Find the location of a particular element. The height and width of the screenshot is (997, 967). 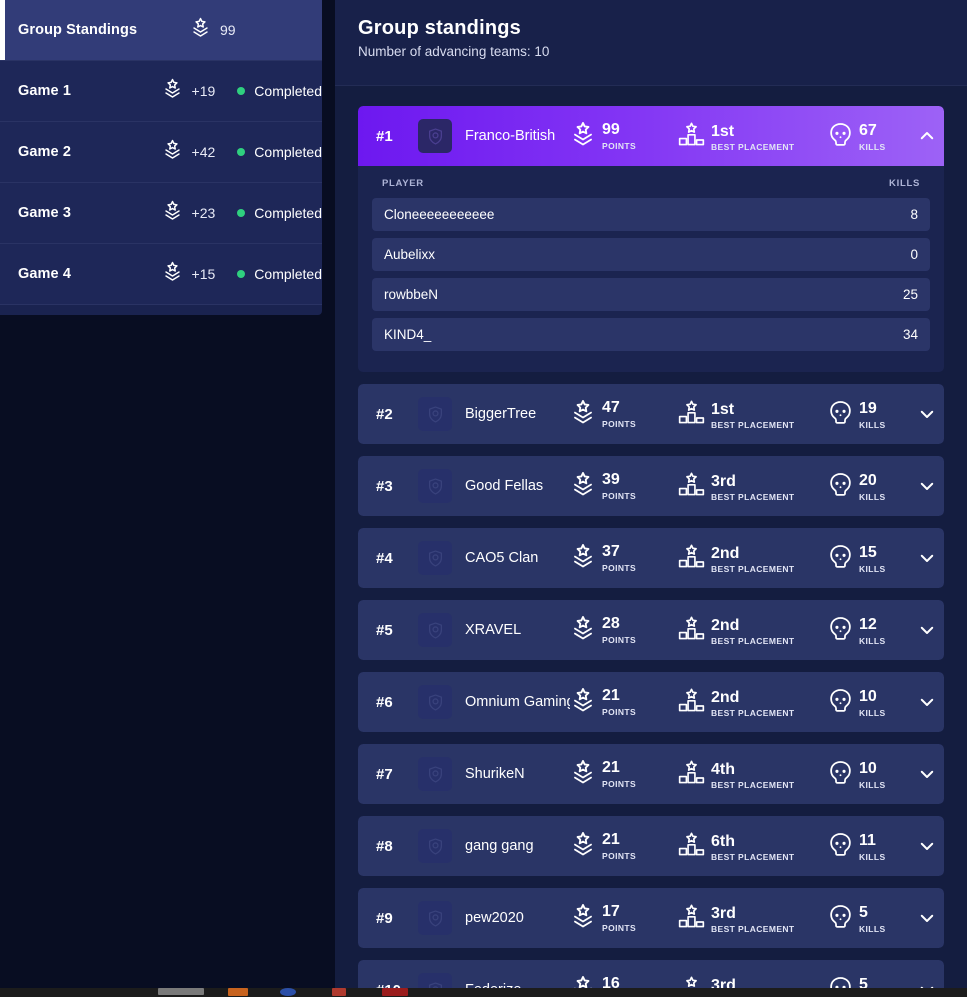

sidebar-points: +19 is located at coordinates (188, 91).